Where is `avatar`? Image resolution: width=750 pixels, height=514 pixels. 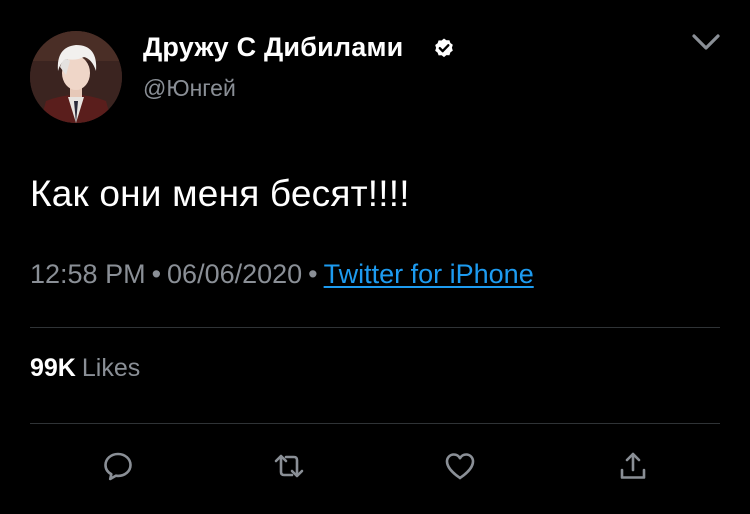
avatar is located at coordinates (76, 77).